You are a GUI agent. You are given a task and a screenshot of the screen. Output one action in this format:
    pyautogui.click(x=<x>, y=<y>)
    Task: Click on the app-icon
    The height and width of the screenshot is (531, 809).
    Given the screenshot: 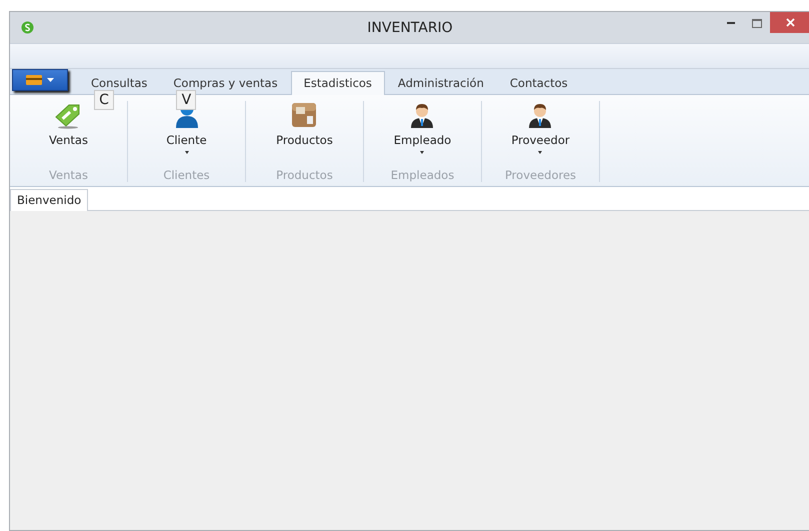 What is the action you would take?
    pyautogui.click(x=27, y=27)
    